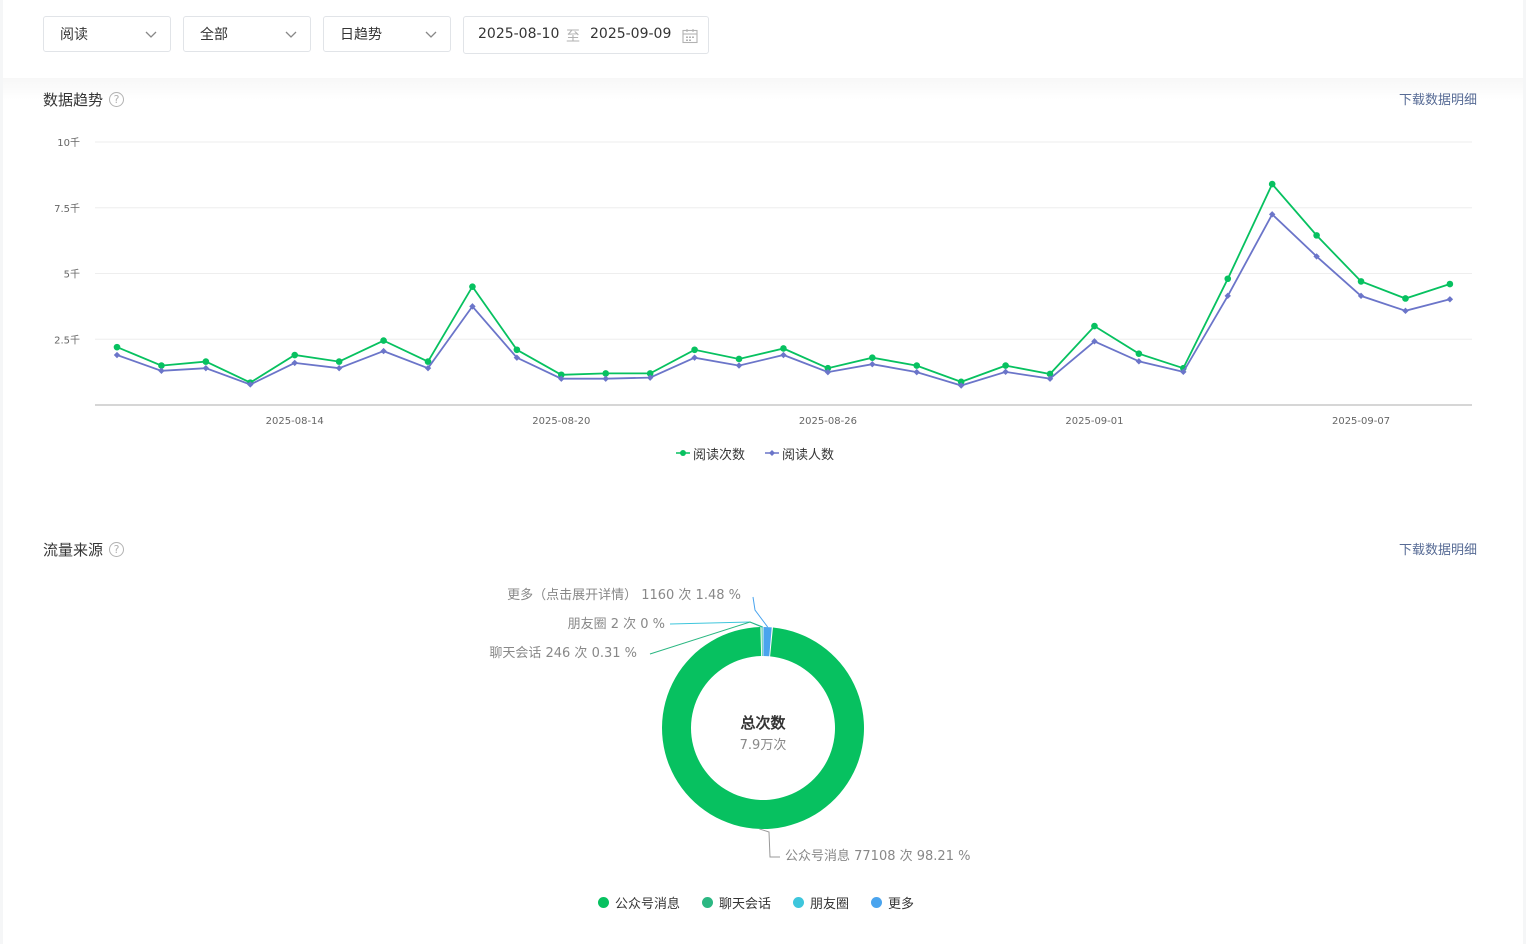 The image size is (1526, 944). I want to click on legend-item-msg: 公众号消息, so click(639, 902).